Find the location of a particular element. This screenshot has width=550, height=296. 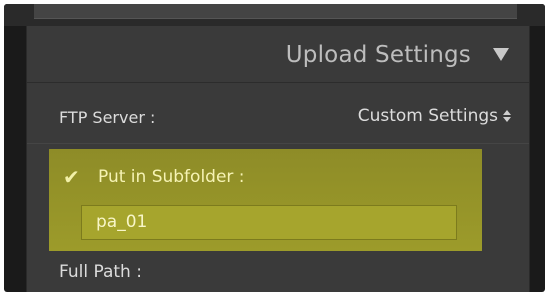

subfolder-name-input: pa_01 is located at coordinates (269, 222).